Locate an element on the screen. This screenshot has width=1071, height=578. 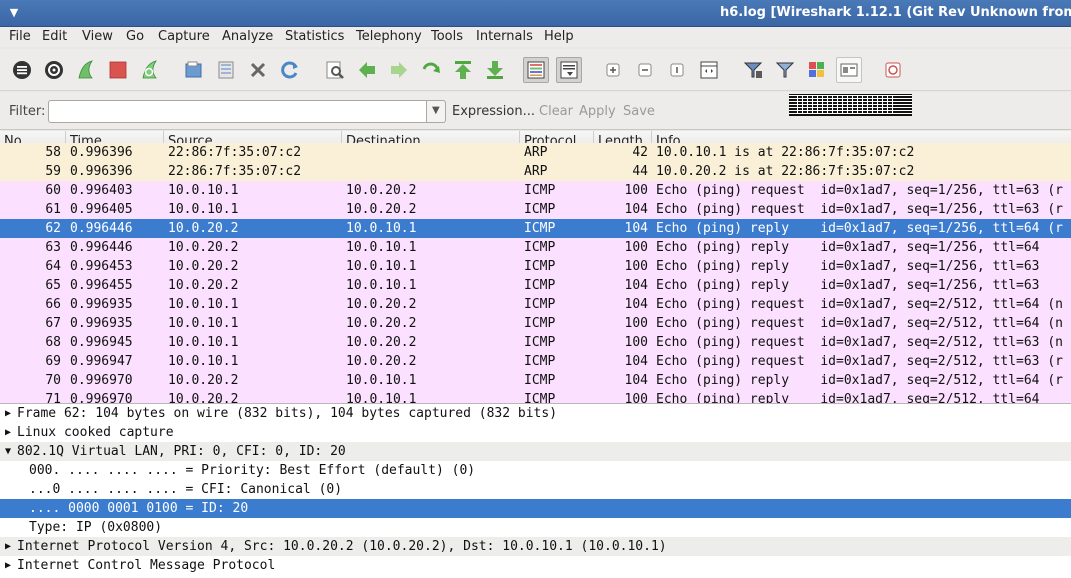
packet-time: 0.996970 is located at coordinates (101, 380).